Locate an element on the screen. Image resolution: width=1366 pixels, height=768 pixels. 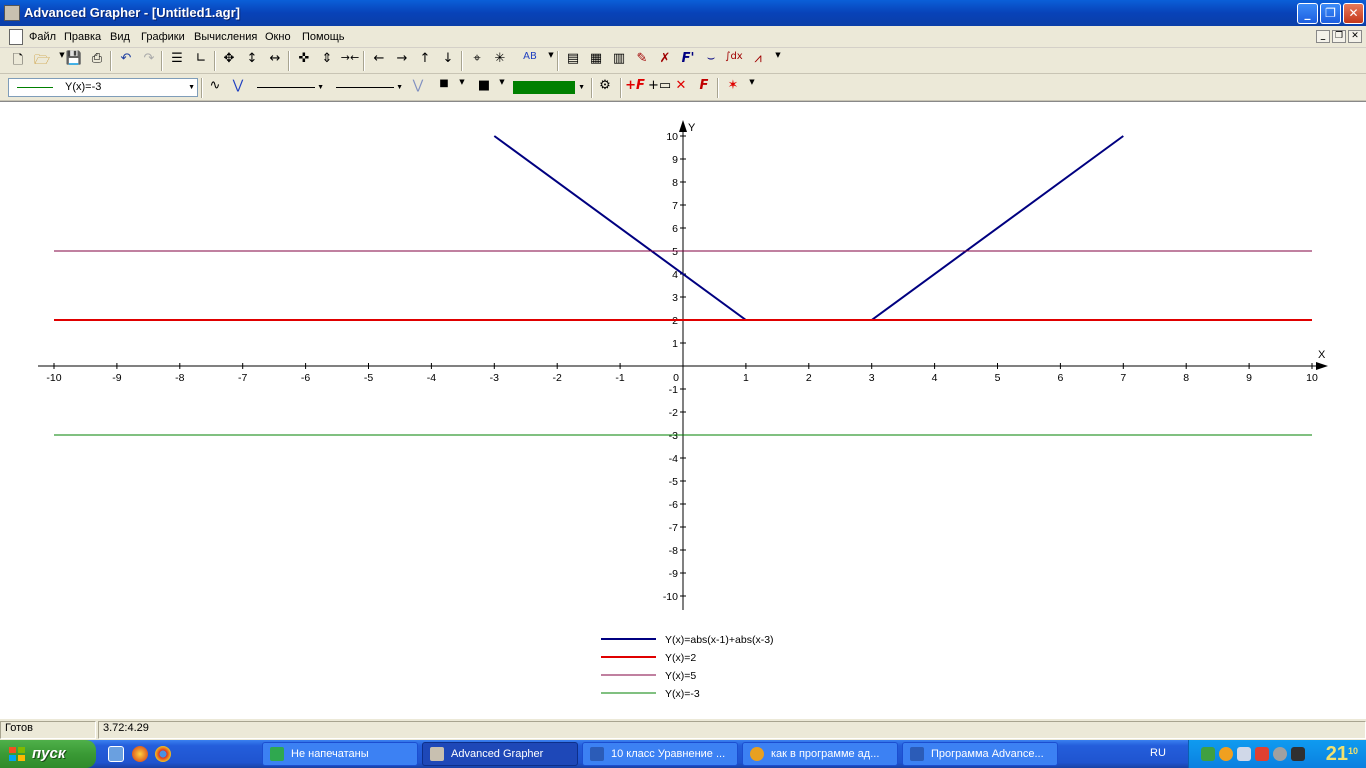
crosshair-icon: ⌖ is located at coordinates (477, 61).